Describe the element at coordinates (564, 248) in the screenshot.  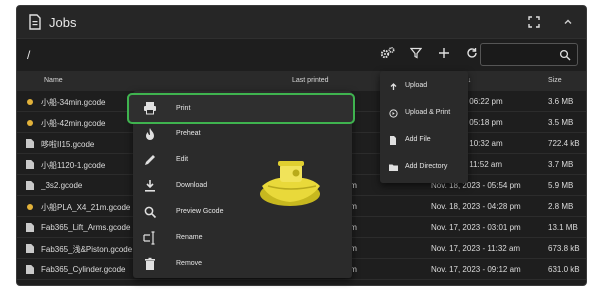
I see `size-cell: 673.8 kB` at that location.